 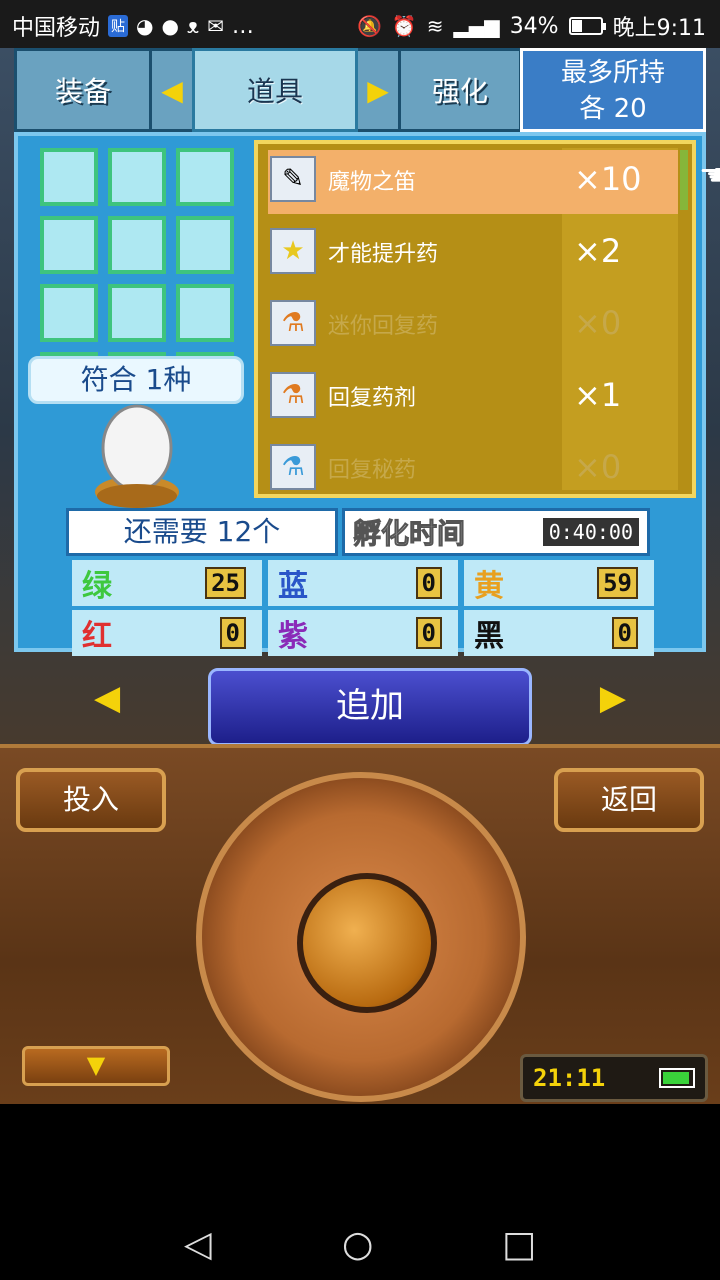 What do you see at coordinates (97, 636) in the screenshot?
I see `color-label: 红` at bounding box center [97, 636].